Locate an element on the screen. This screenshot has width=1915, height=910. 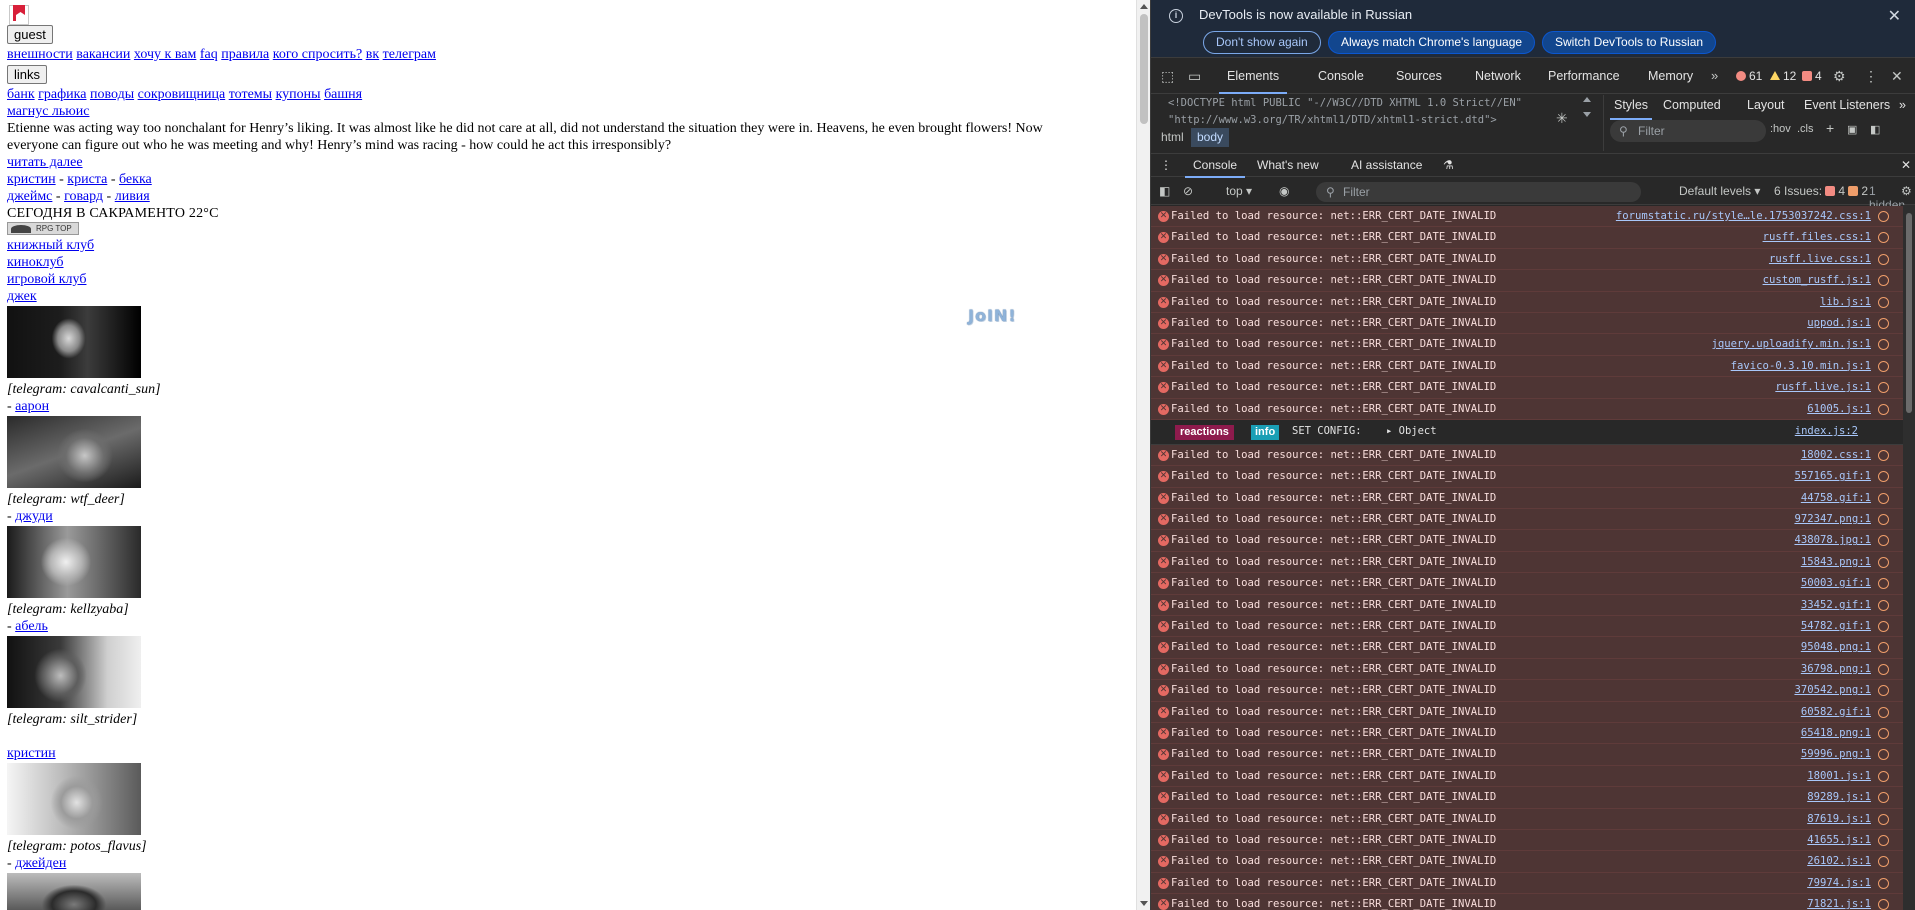
tab-console: Console is located at coordinates (1341, 76).